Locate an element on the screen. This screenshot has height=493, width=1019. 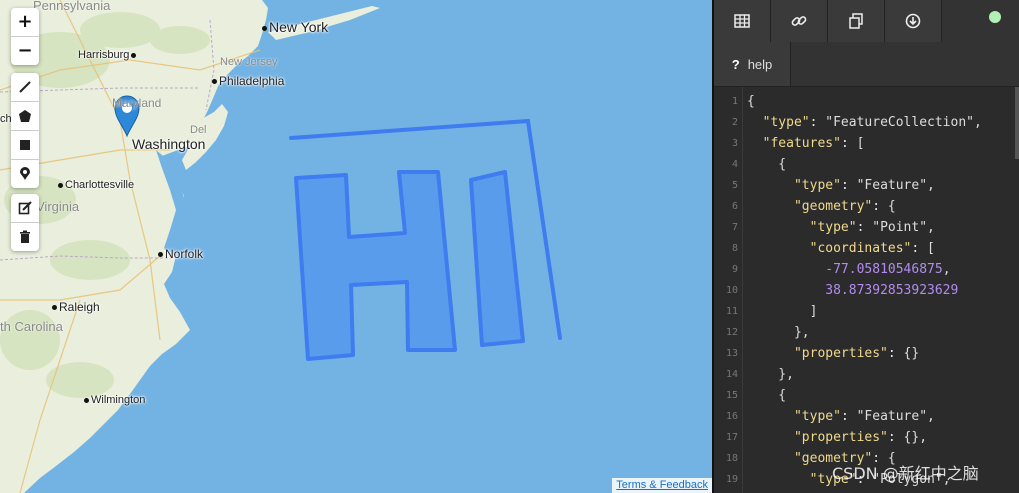
draw-rectangle-button is located at coordinates (25, 145).